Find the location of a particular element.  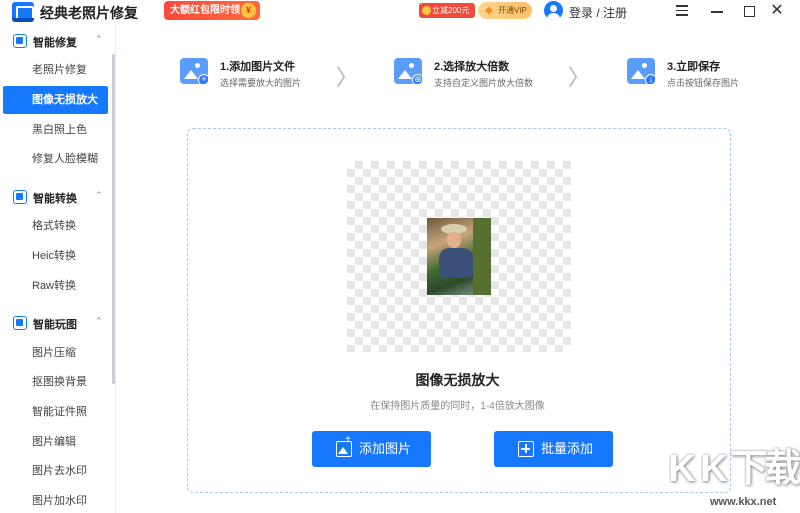

close-icon: ✕ is located at coordinates (777, 11).